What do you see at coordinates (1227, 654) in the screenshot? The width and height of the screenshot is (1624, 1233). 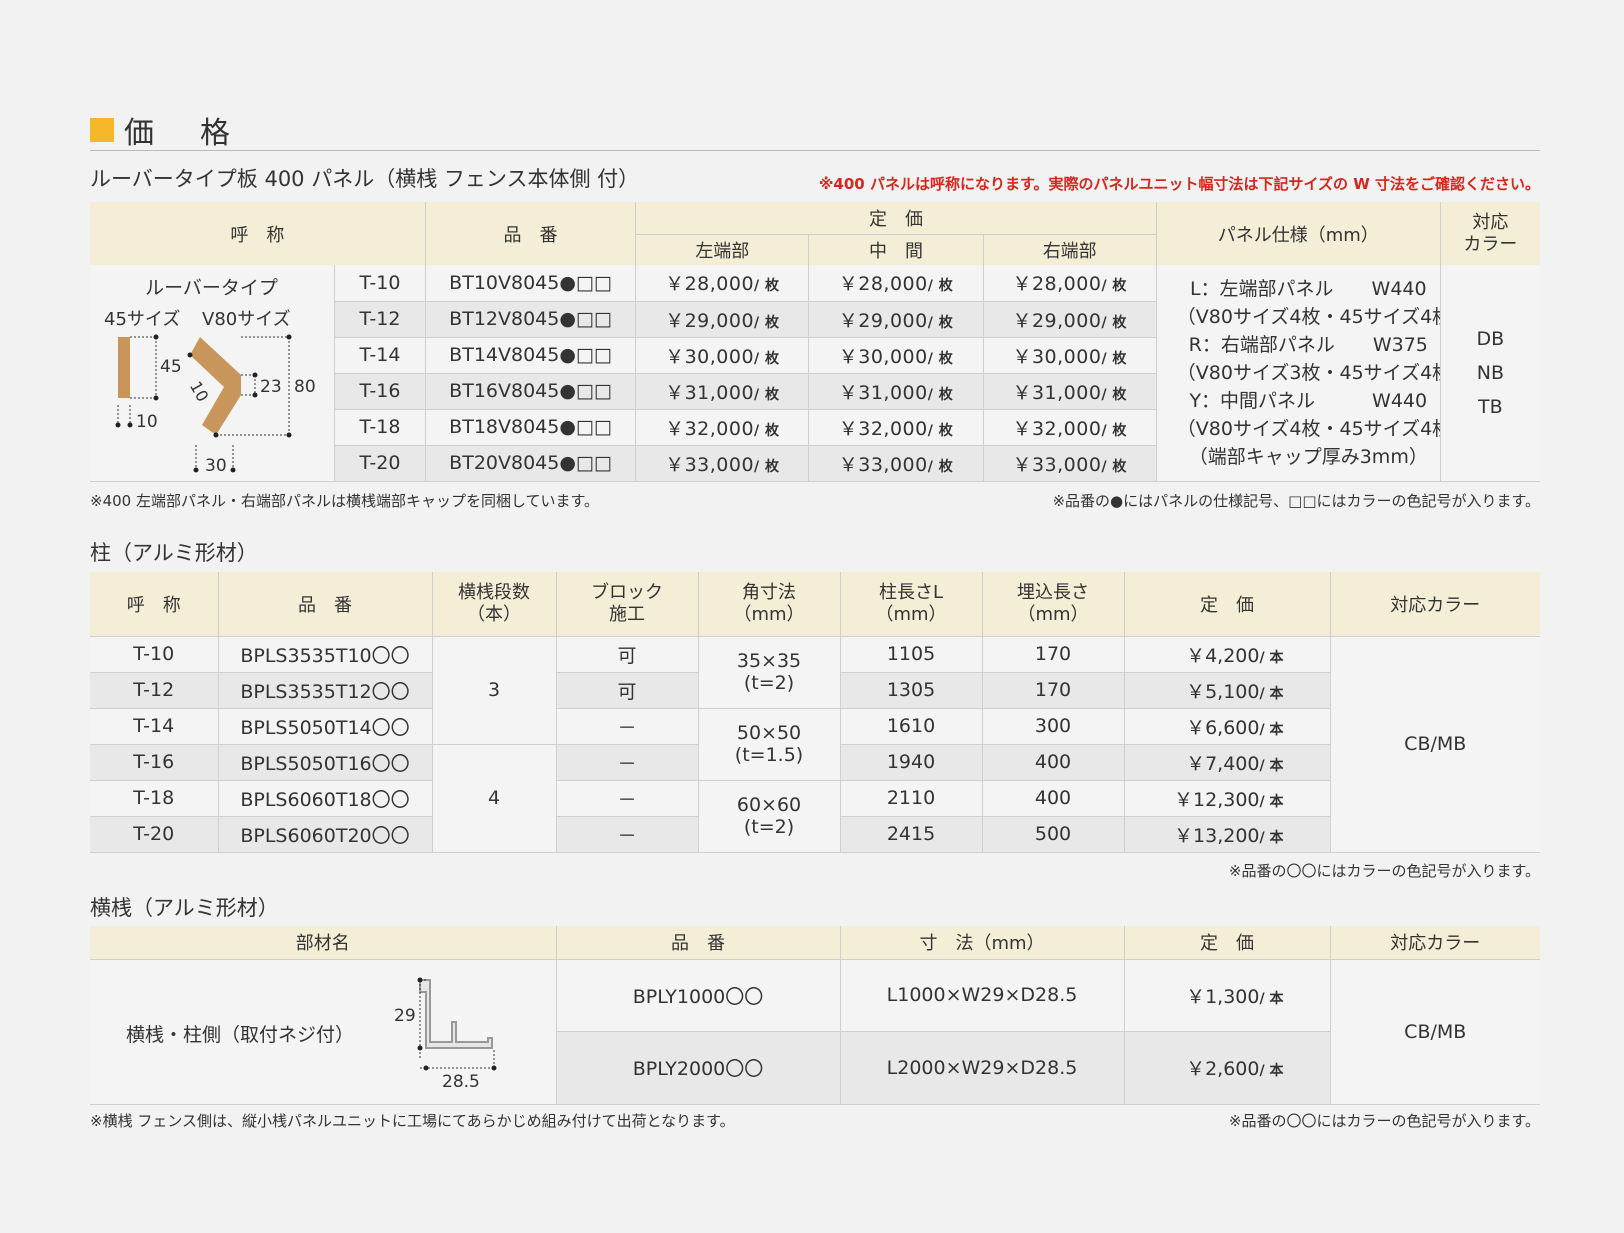 I see `post-price: ￥4,200/ 本` at bounding box center [1227, 654].